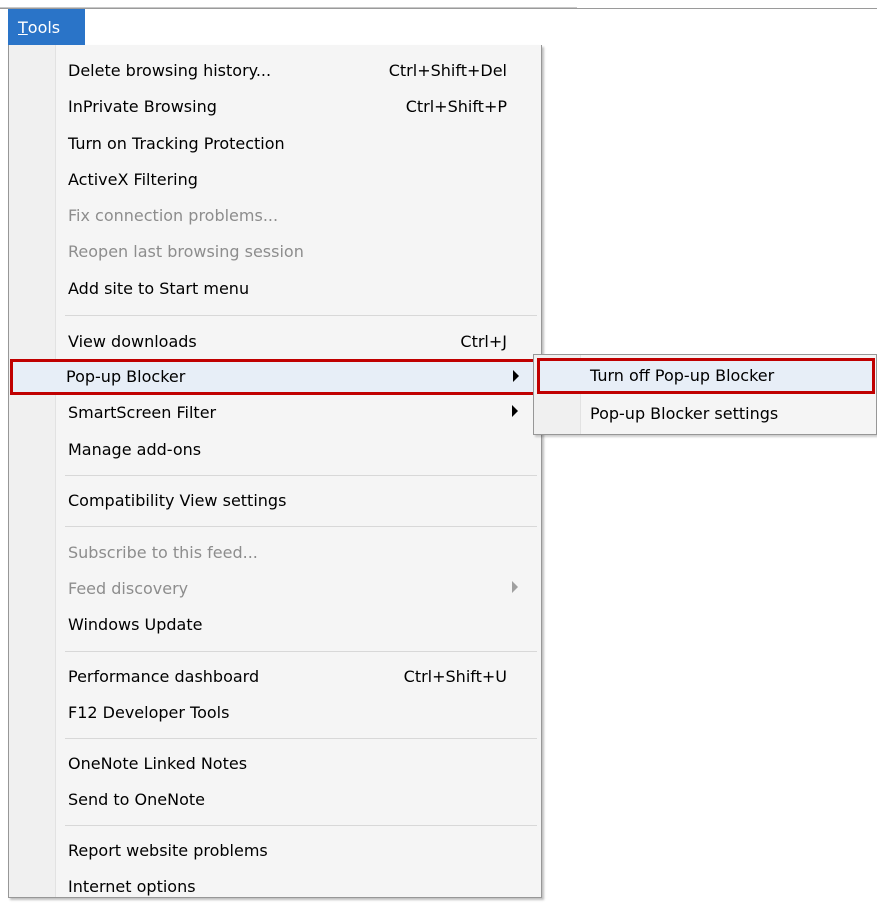  I want to click on tools-menu-button: Tools, so click(46, 27).